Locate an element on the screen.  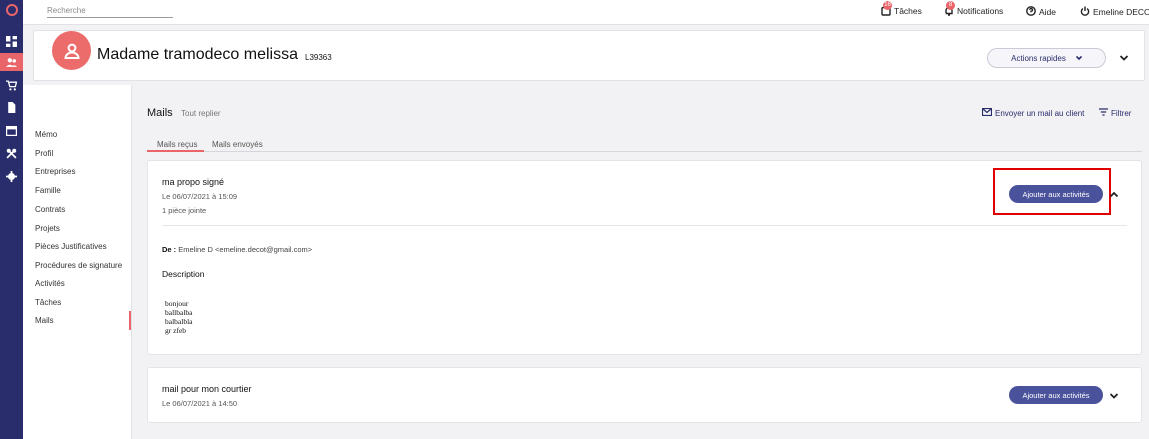
expand-mail-chevron-down-icon is located at coordinates (1114, 396).